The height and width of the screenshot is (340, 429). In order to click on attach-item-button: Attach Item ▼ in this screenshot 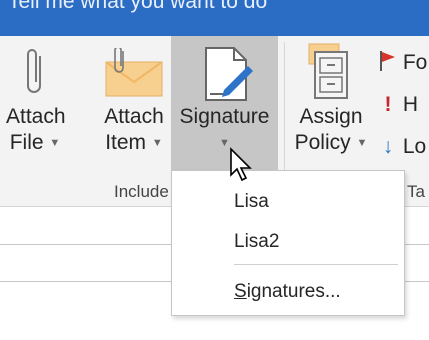, I will do `click(134, 108)`.